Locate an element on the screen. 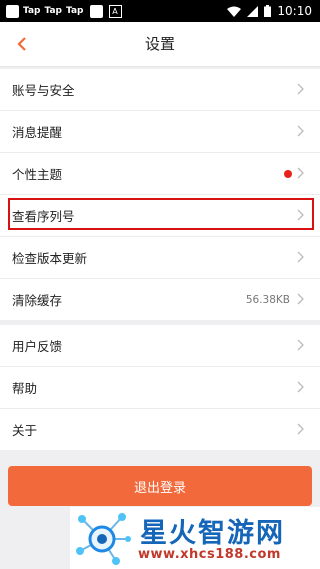 The image size is (320, 569). app-badge-icon: A is located at coordinates (115, 11).